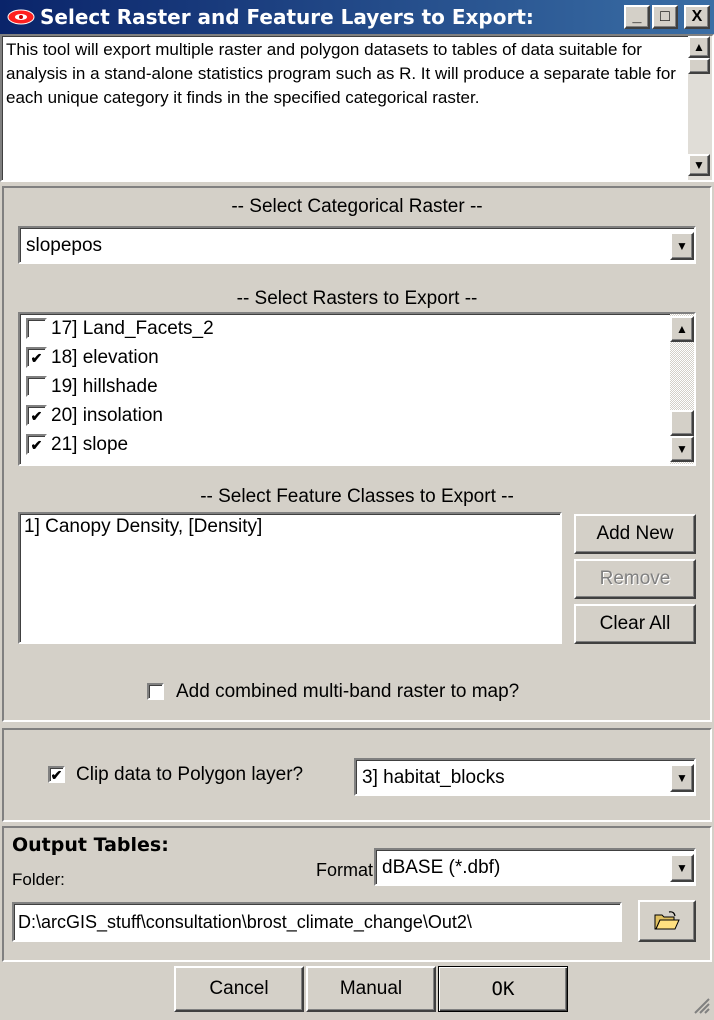 Image resolution: width=714 pixels, height=1020 pixels. What do you see at coordinates (56, 774) in the screenshot?
I see `clip-checkbox: ✔` at bounding box center [56, 774].